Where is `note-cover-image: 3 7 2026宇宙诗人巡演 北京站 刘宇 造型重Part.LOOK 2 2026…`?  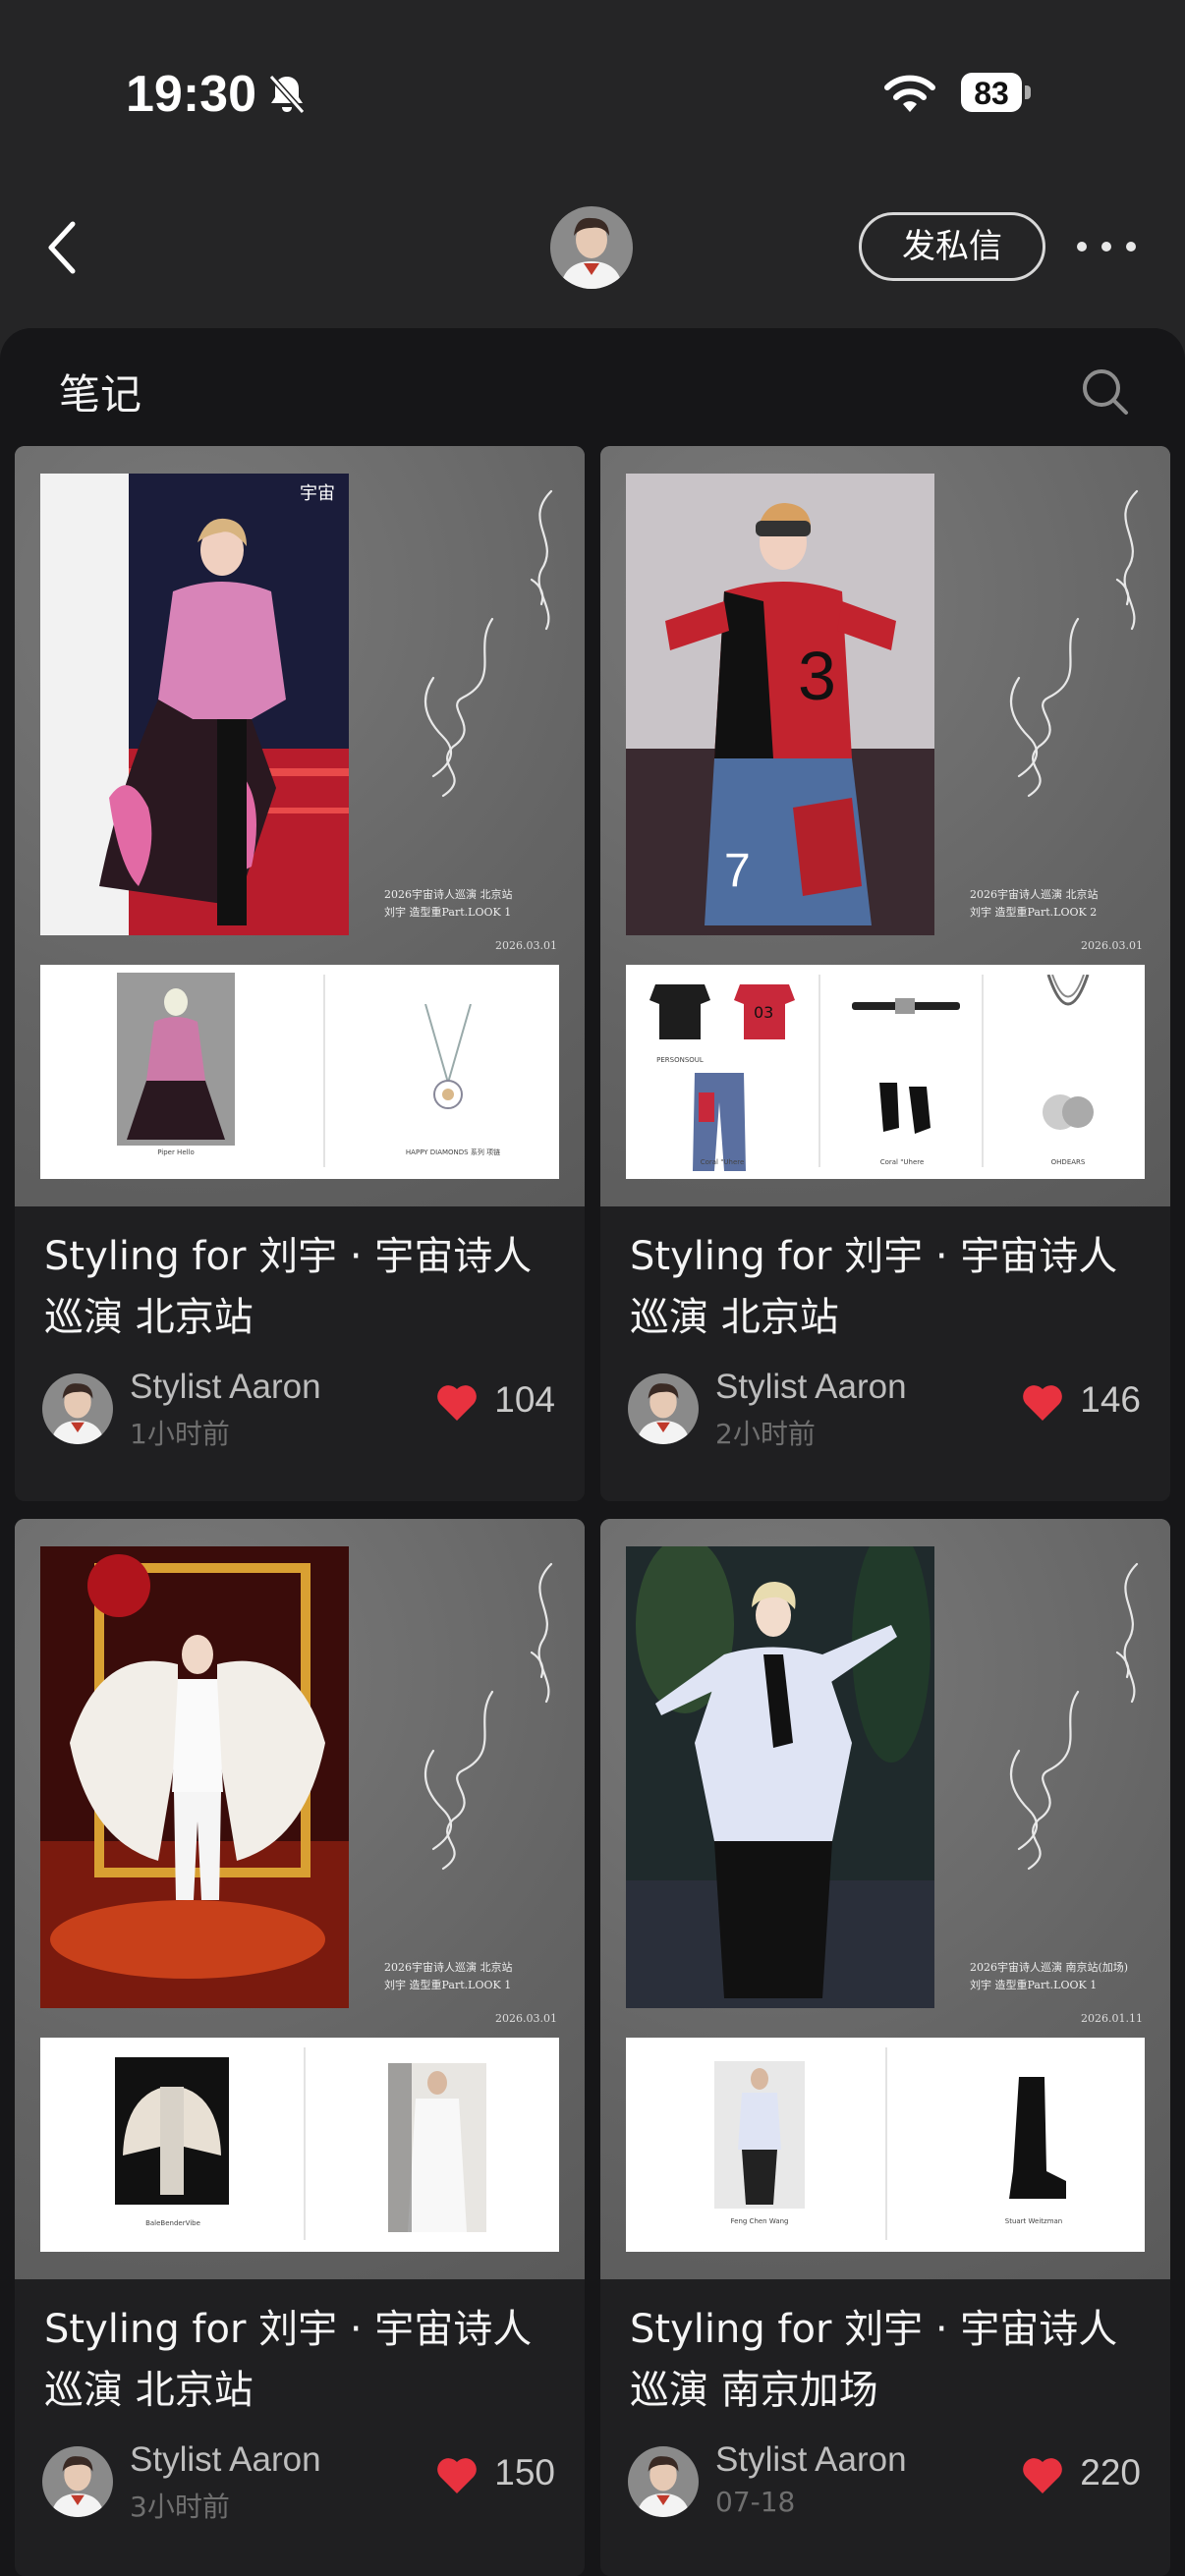 note-cover-image: 3 7 2026宇宙诗人巡演 北京站 刘宇 造型重Part.LOOK 2 2026… is located at coordinates (885, 826).